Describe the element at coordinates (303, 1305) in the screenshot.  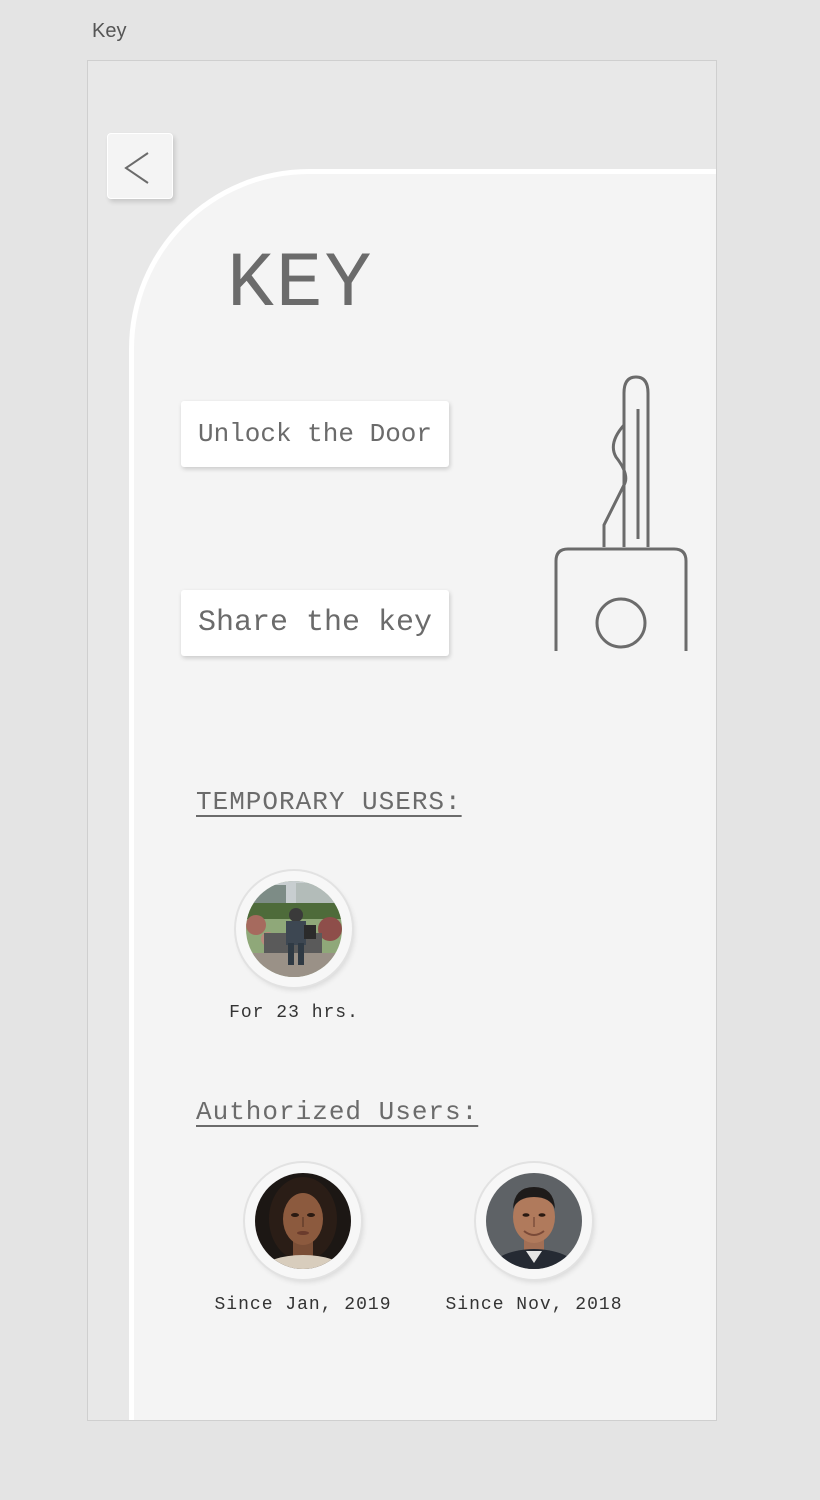
I see `user-caption: Since Jan, 2019` at that location.